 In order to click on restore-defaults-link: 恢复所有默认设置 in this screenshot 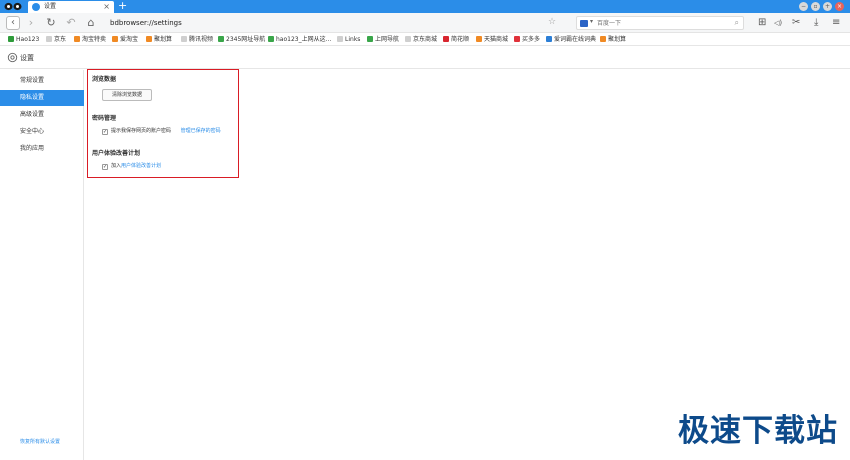, I will do `click(40, 442)`.